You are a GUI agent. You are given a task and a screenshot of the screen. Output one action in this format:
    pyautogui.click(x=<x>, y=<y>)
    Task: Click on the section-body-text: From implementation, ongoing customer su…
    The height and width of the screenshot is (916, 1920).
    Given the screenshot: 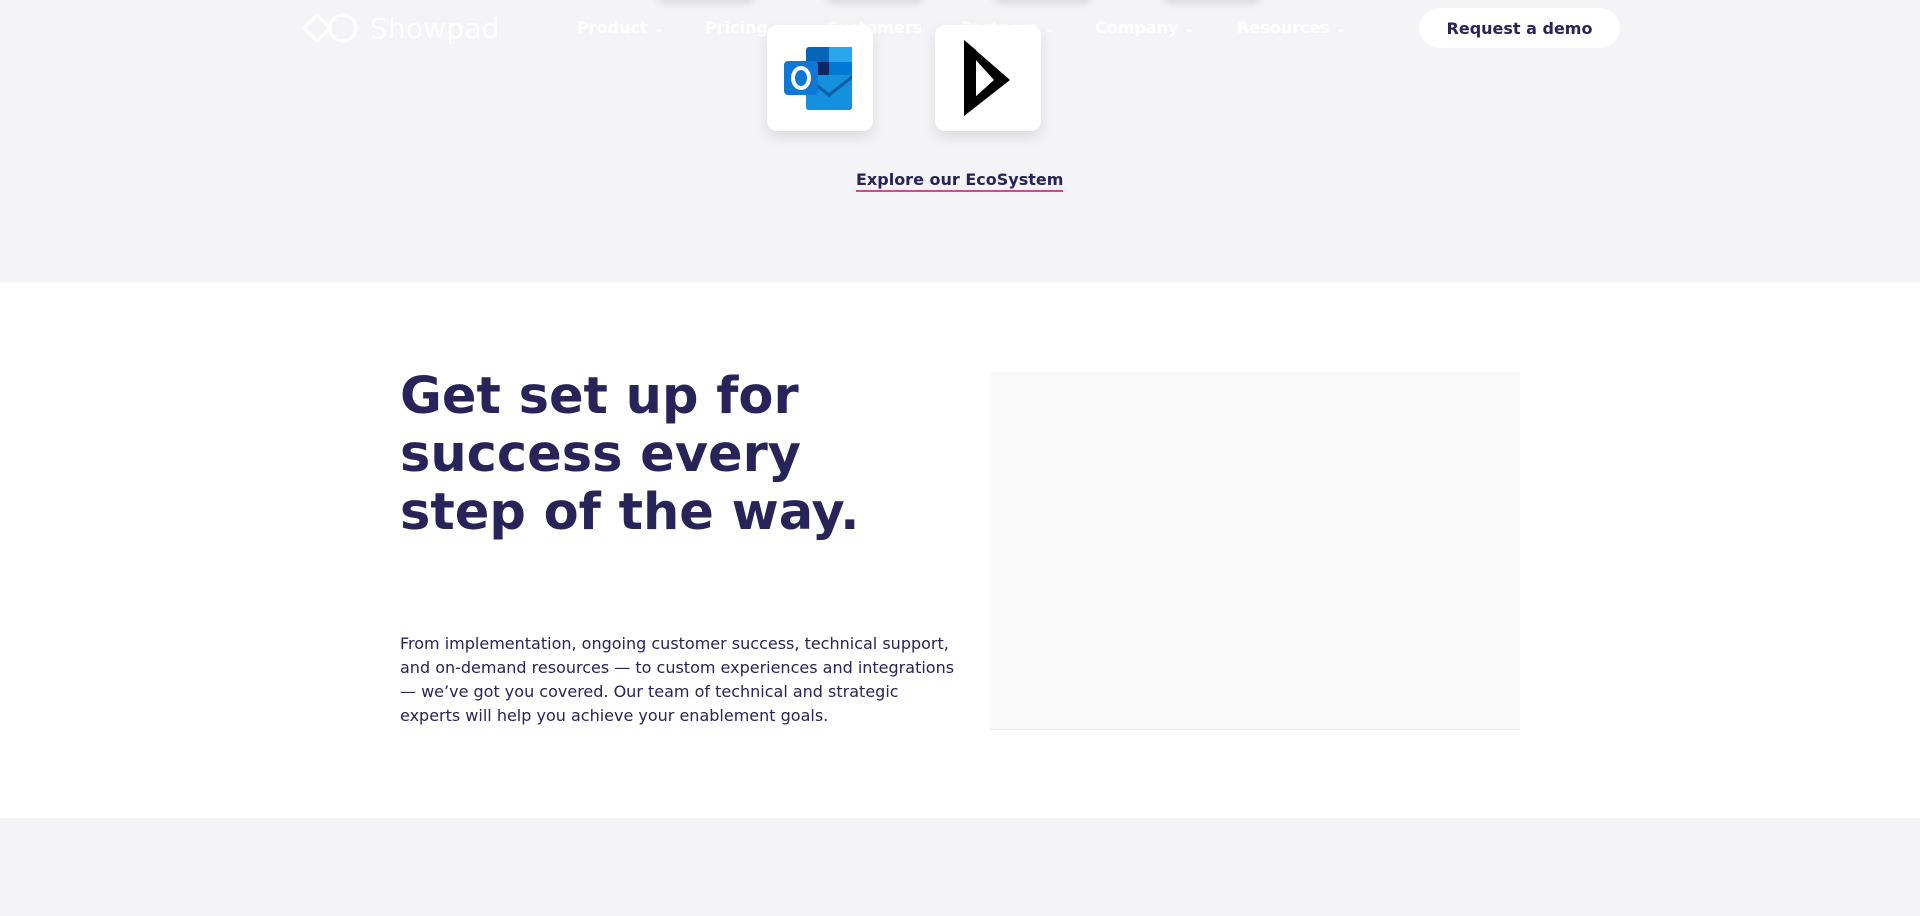 What is the action you would take?
    pyautogui.click(x=677, y=679)
    